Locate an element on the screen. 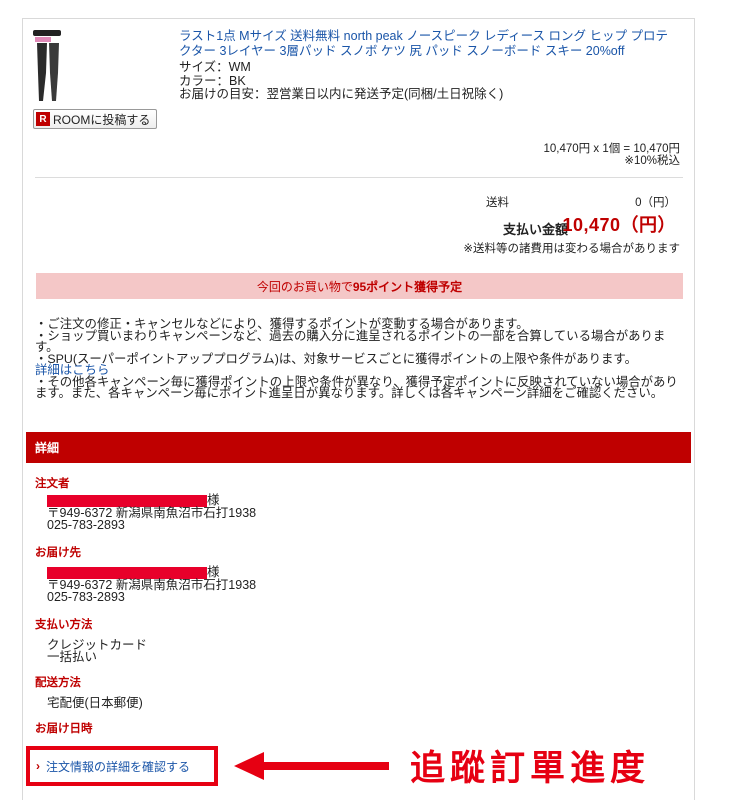 This screenshot has width=737, height=800. confirm-order-label: 注文情報の詳細を確認する is located at coordinates (118, 766).